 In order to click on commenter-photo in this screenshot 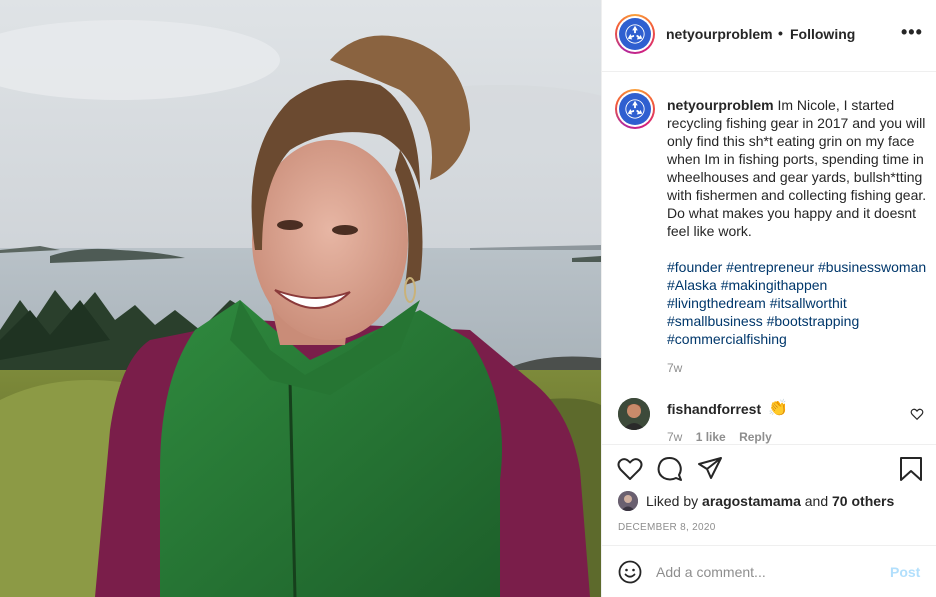, I will do `click(634, 414)`.